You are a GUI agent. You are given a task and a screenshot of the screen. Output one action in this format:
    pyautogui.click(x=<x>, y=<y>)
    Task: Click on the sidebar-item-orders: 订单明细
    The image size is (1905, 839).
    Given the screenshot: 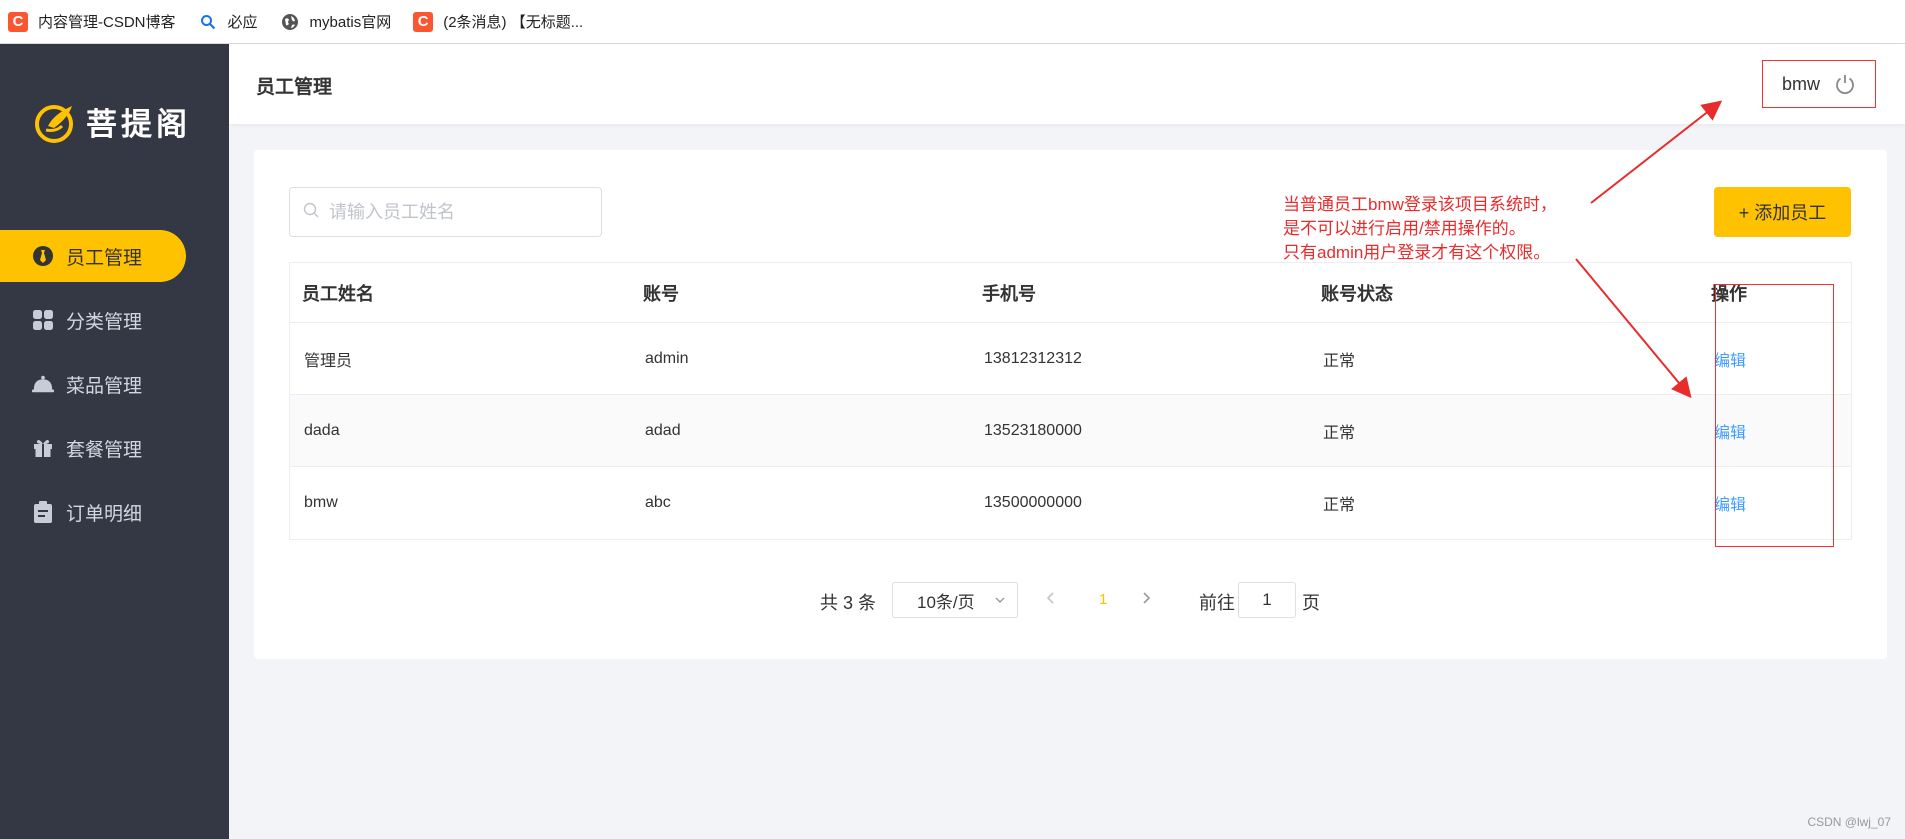 What is the action you would take?
    pyautogui.click(x=93, y=512)
    